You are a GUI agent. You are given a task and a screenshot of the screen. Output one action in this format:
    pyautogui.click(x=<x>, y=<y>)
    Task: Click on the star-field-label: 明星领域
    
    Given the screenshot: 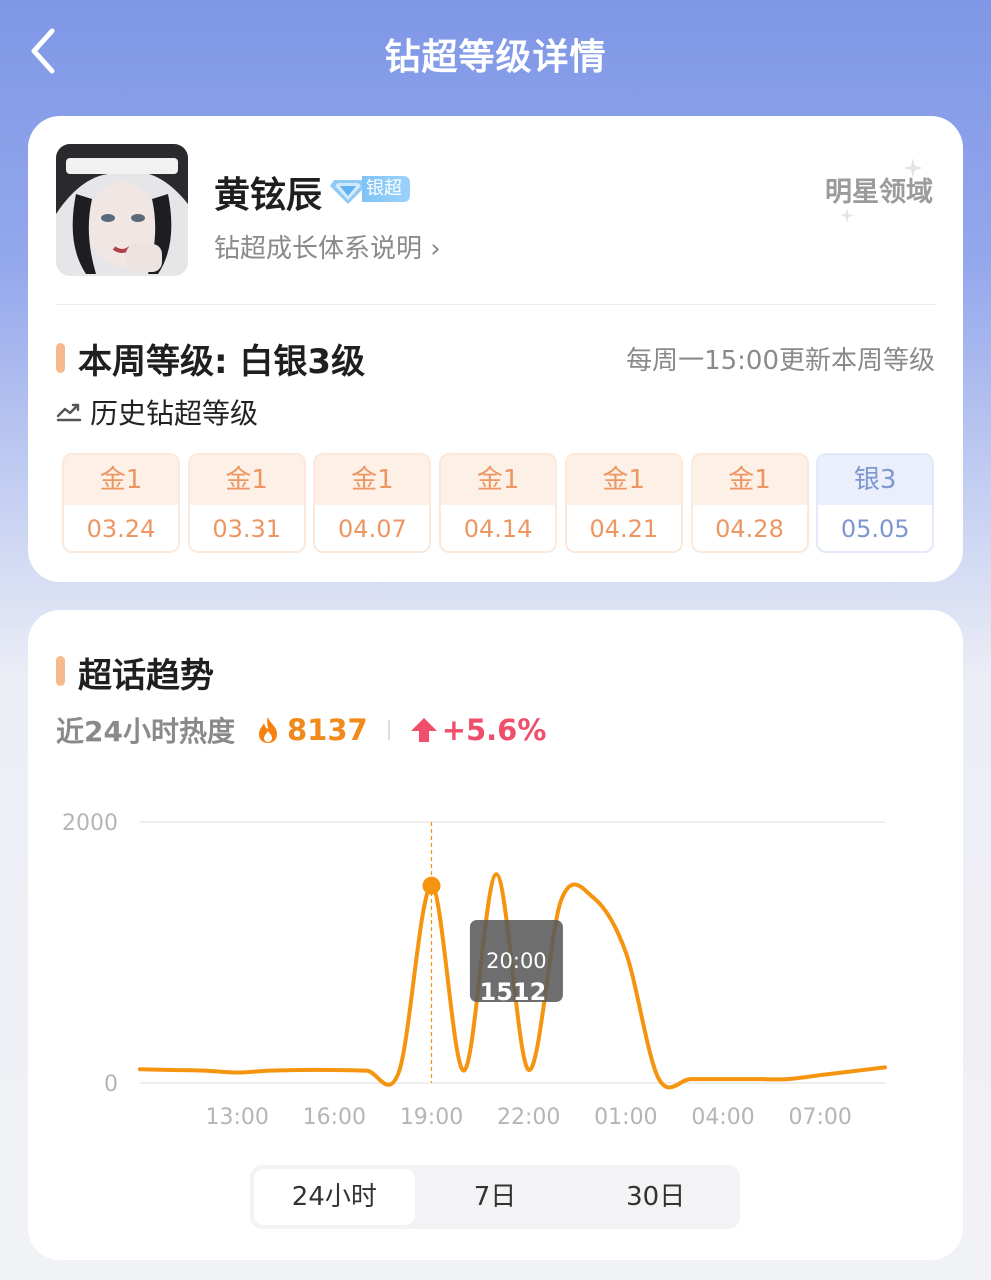 What is the action you would take?
    pyautogui.click(x=879, y=189)
    